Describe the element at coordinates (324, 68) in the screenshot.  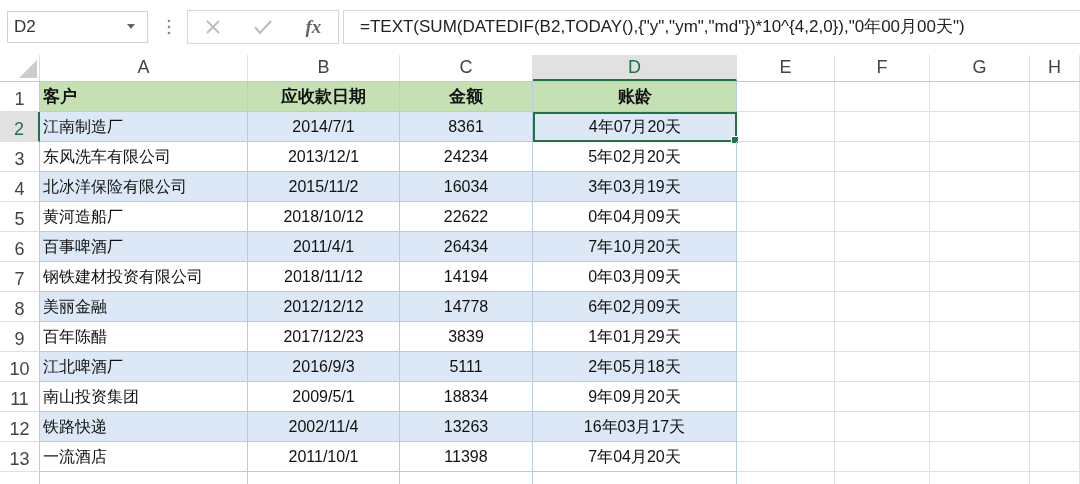
I see `column-header: B` at that location.